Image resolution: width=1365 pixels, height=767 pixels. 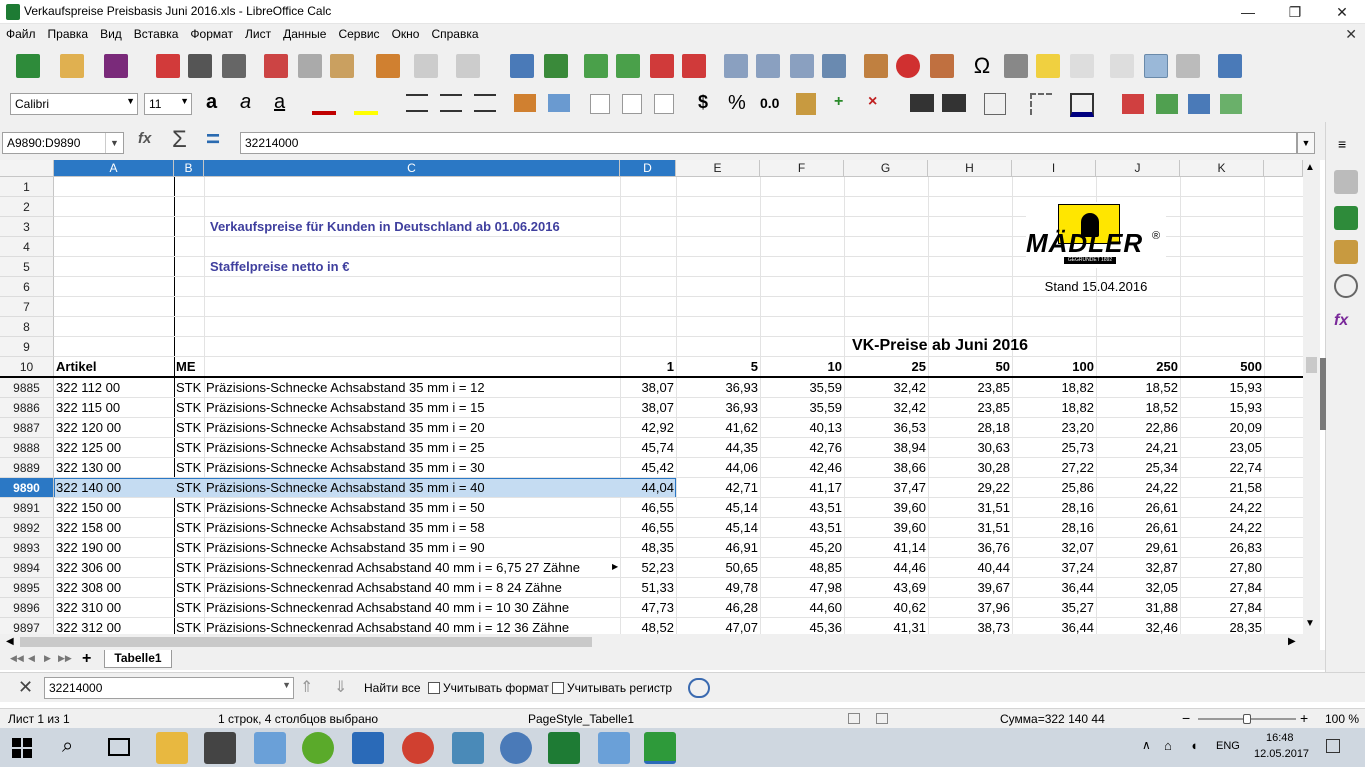 What do you see at coordinates (156, 35) in the screenshot?
I see `menu-insert: Вставка` at bounding box center [156, 35].